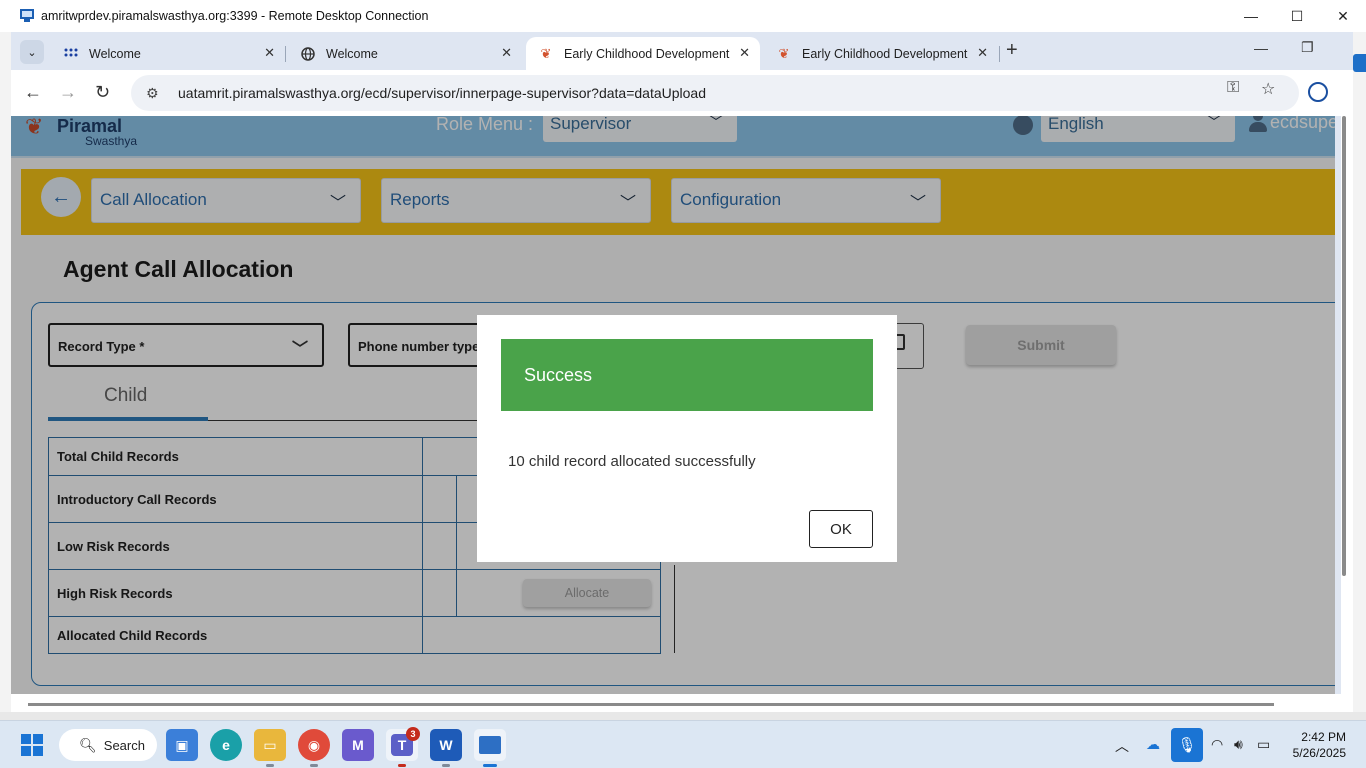  What do you see at coordinates (1268, 89) in the screenshot?
I see `bookmark-star-icon: ☆` at bounding box center [1268, 89].